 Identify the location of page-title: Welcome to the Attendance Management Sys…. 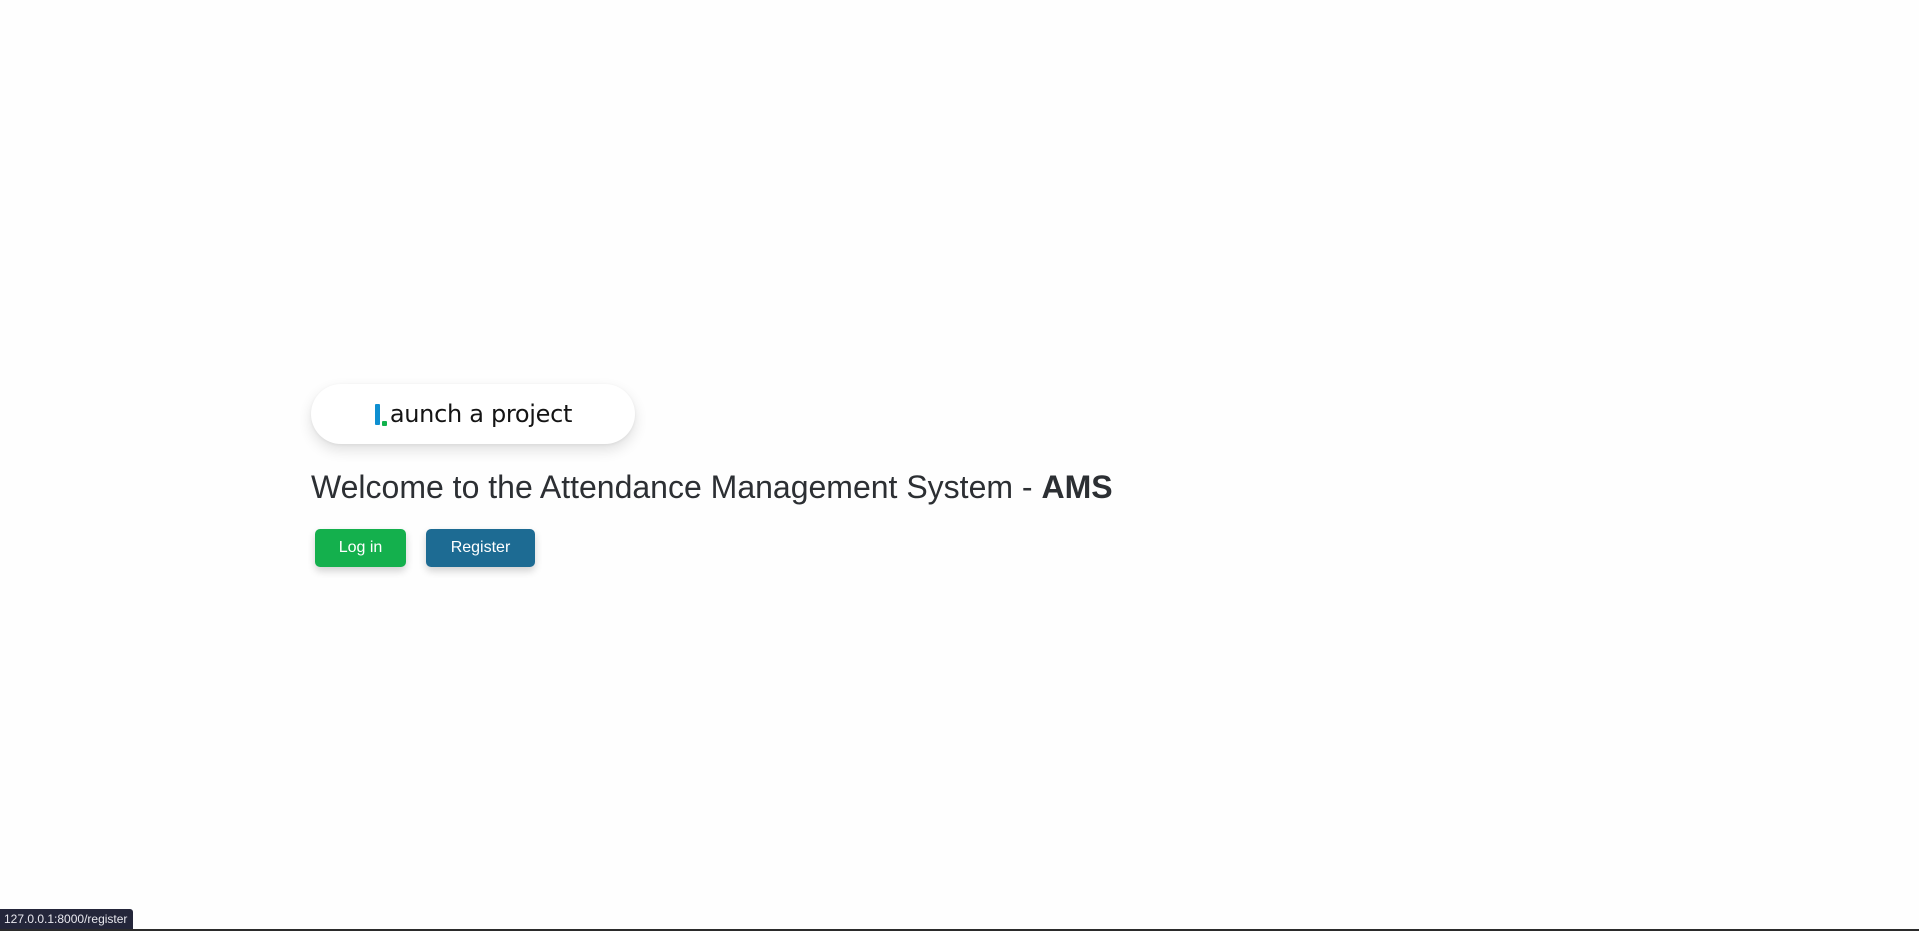
(712, 487).